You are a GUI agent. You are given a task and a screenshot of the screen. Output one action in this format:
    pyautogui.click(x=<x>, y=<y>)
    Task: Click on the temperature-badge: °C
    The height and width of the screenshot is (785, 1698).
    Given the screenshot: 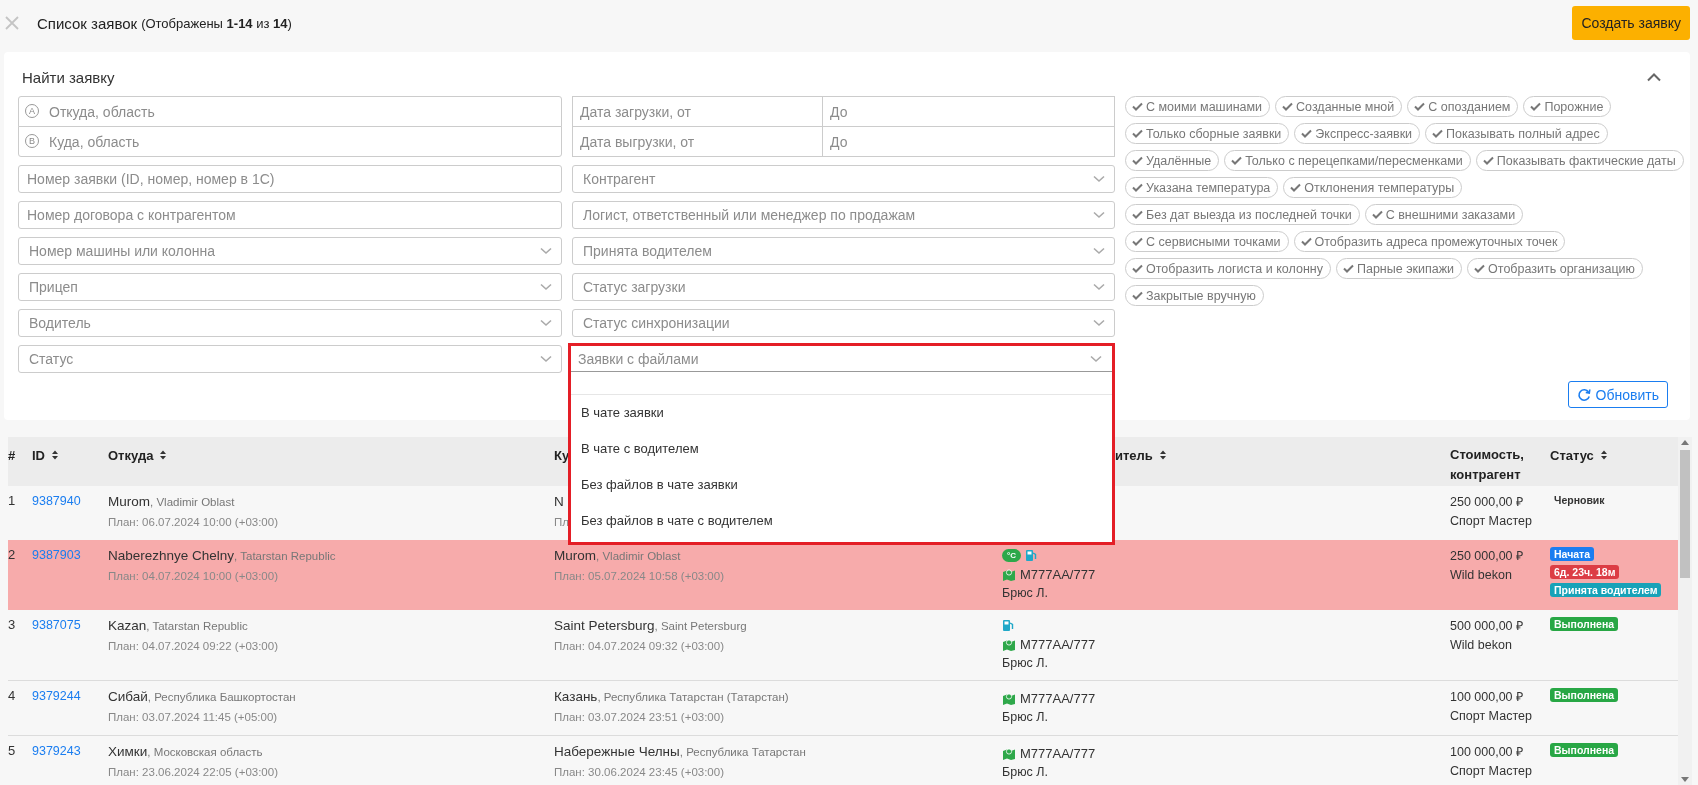 What is the action you would take?
    pyautogui.click(x=1011, y=555)
    